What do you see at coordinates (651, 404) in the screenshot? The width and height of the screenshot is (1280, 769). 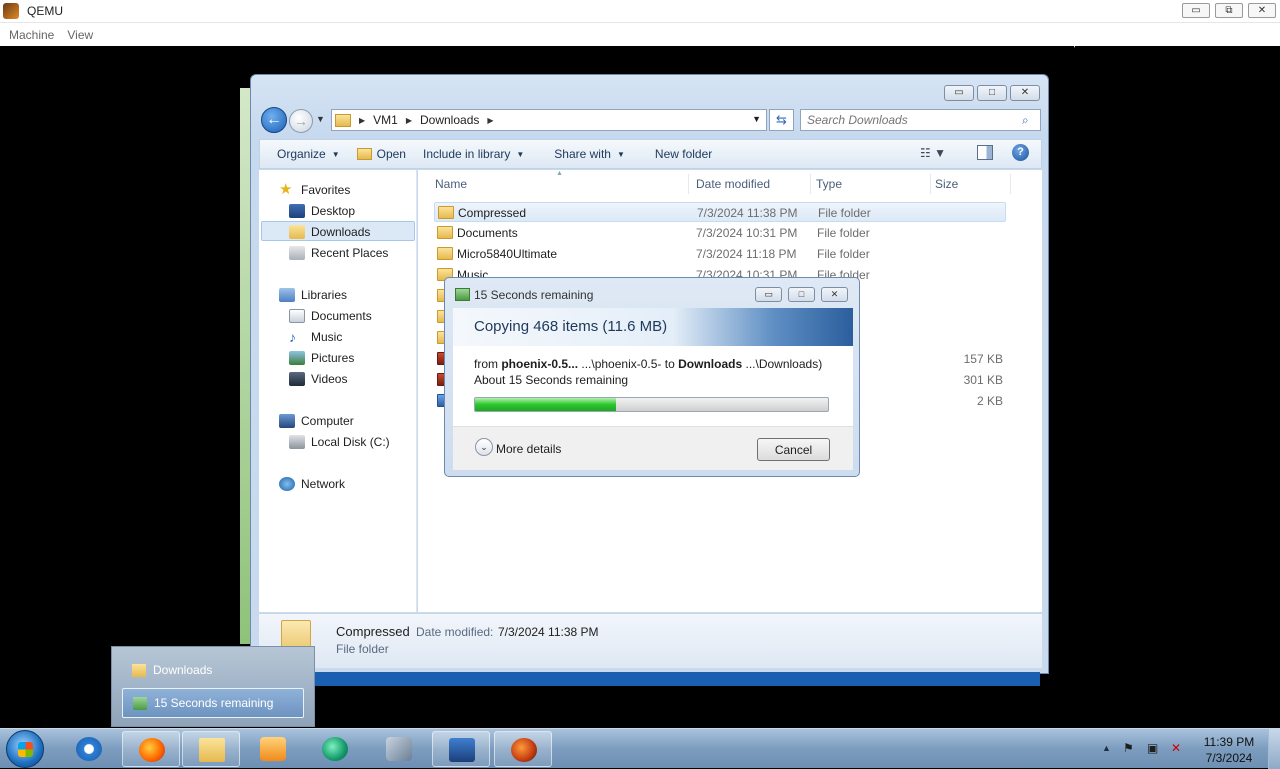 I see `copy-progress-bar` at bounding box center [651, 404].